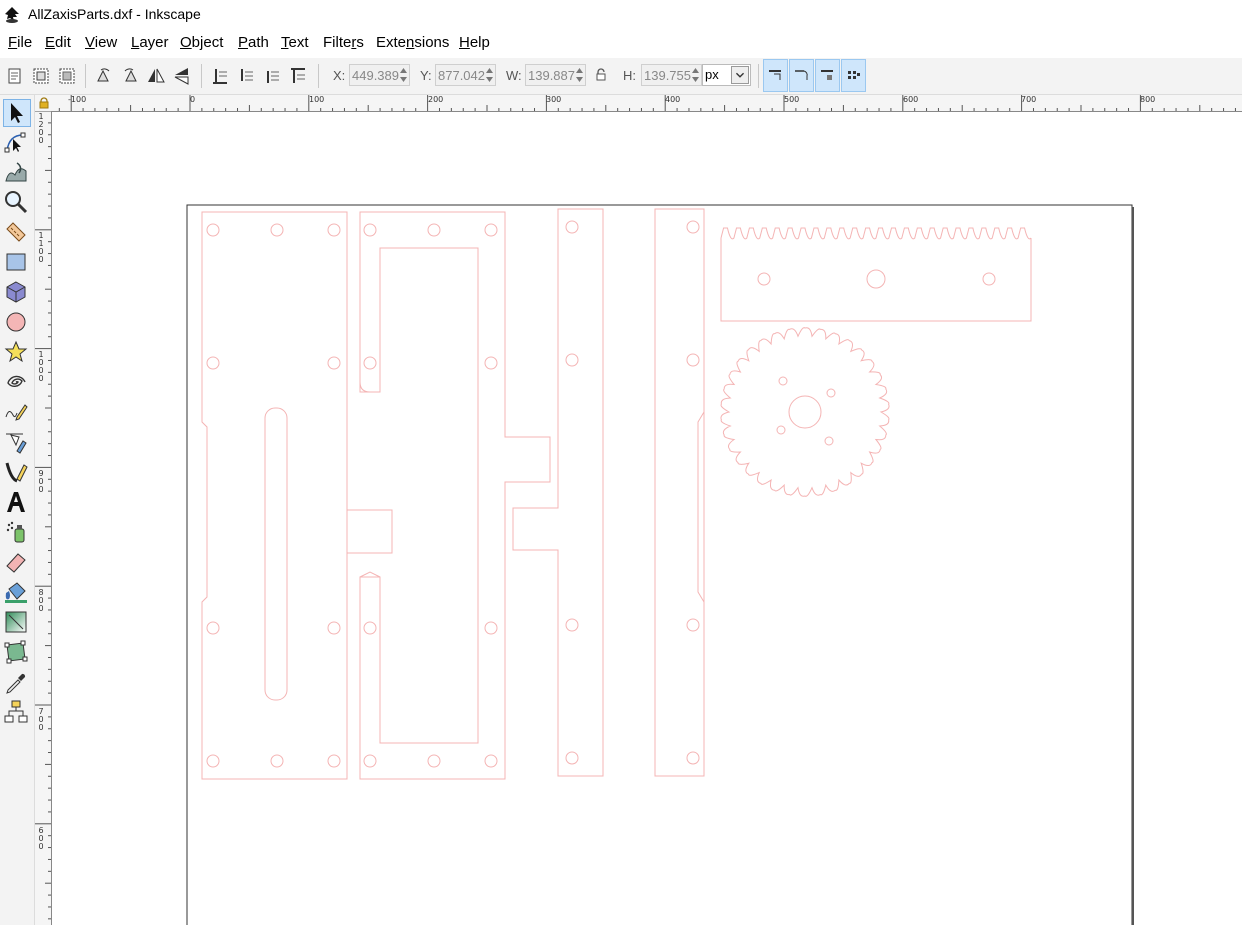  I want to click on rotate-cw-icon, so click(130, 76).